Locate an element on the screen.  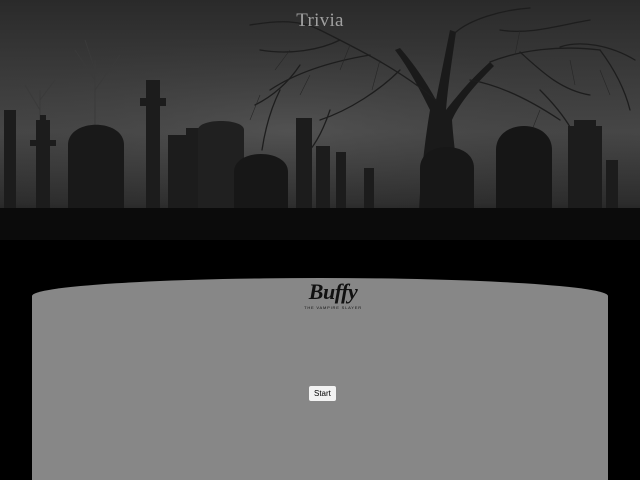
logo-subtitle: THE VAMPIRE SLAYER is located at coordinates (333, 307).